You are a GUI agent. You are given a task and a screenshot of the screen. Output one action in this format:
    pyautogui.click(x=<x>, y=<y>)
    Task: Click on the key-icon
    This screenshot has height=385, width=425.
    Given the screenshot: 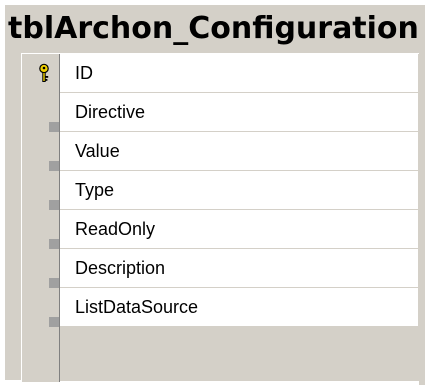 What is the action you would take?
    pyautogui.click(x=44, y=72)
    